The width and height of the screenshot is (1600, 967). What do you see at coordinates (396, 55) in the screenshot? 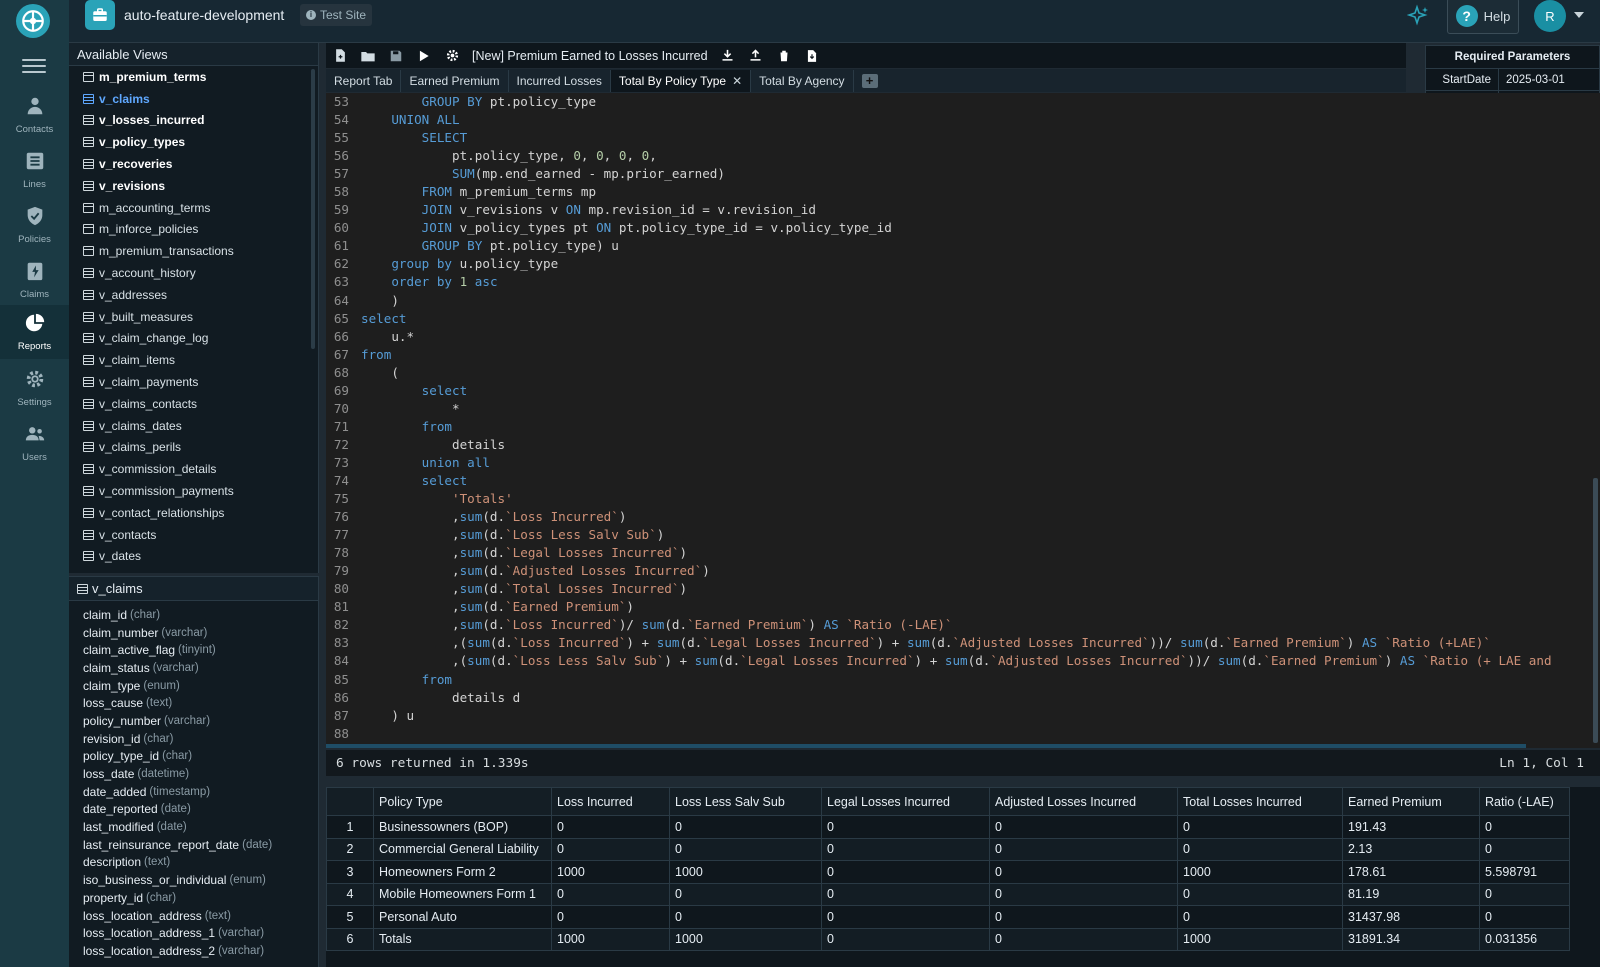
I see `save-icon` at bounding box center [396, 55].